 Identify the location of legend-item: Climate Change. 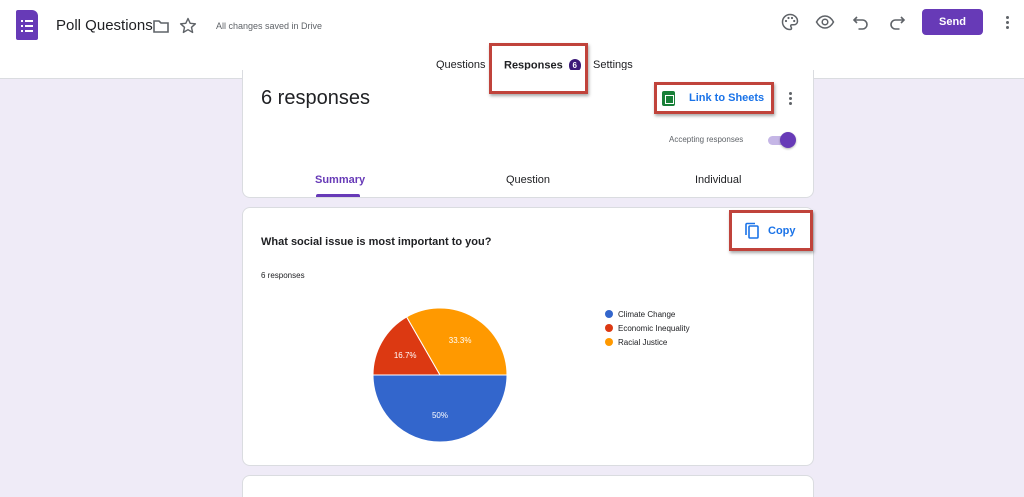
(647, 314).